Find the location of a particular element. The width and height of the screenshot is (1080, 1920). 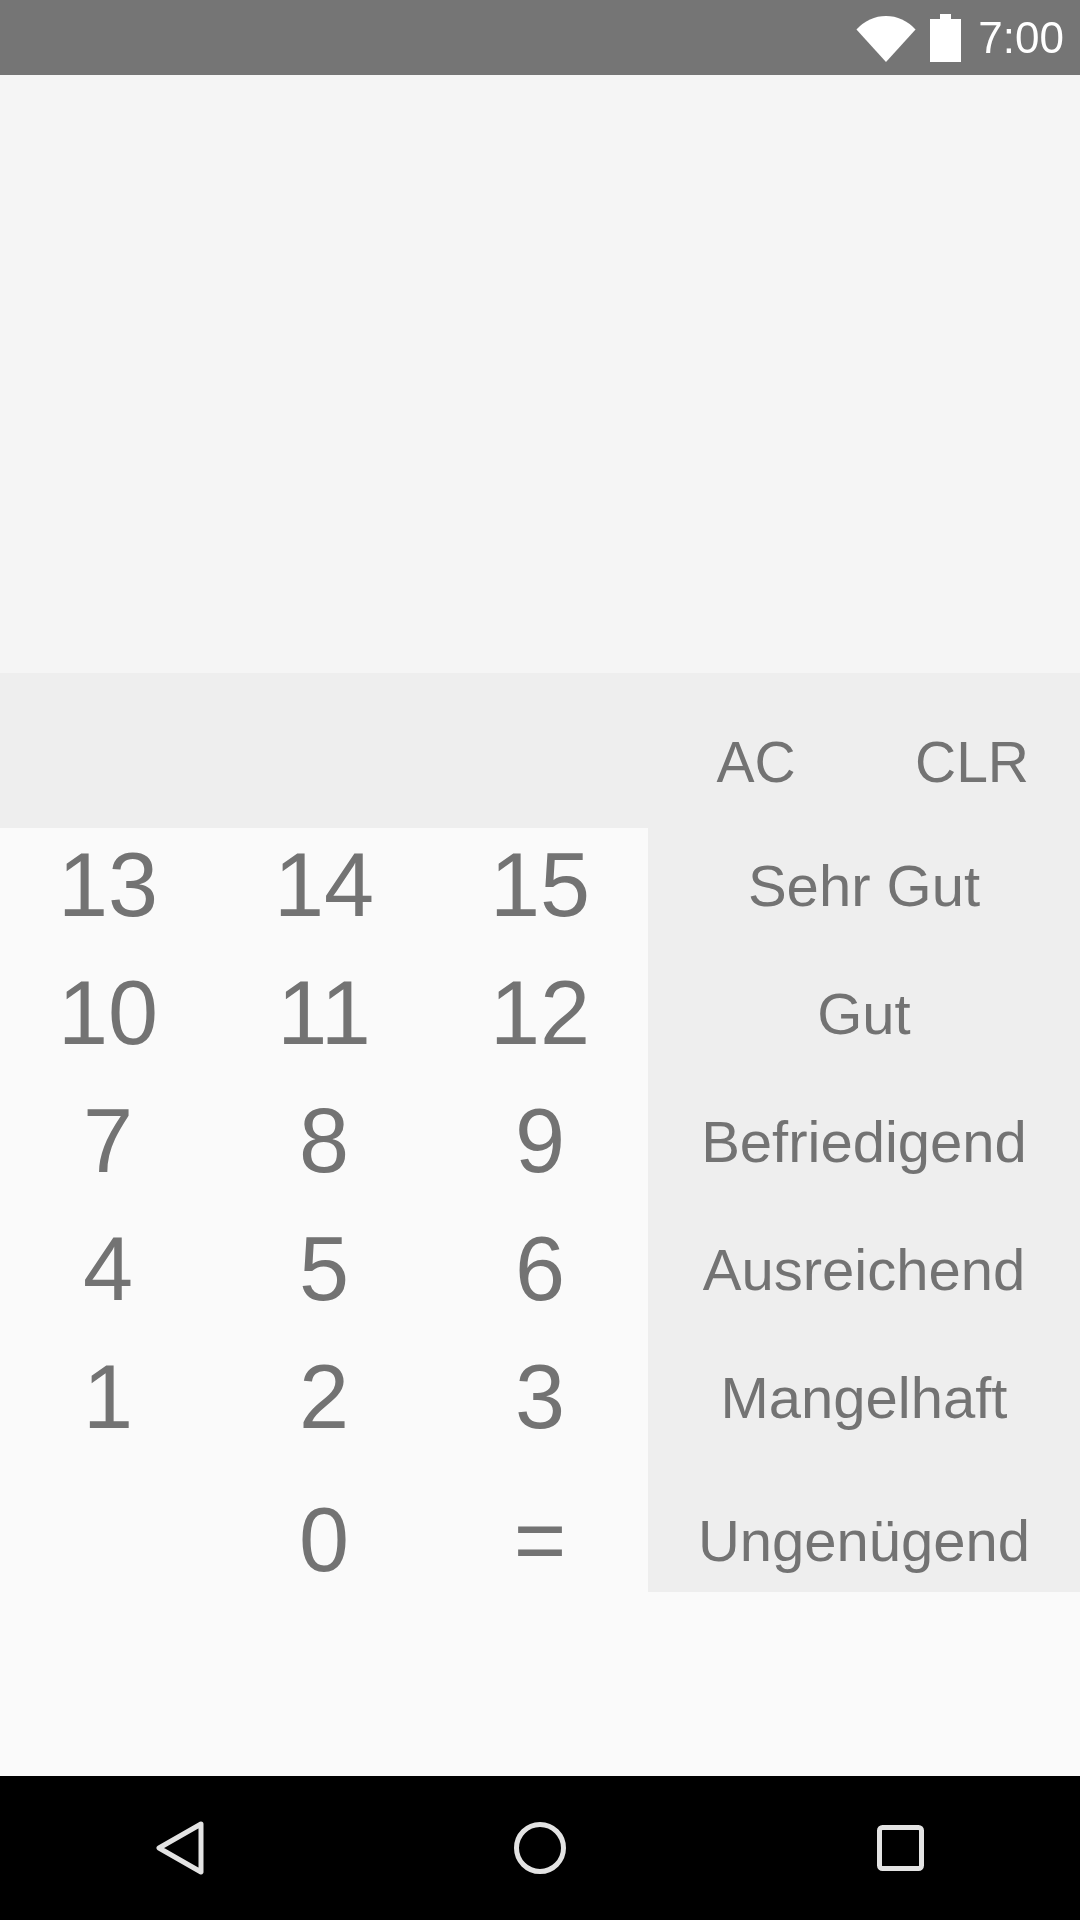

wifi-icon is located at coordinates (886, 38).